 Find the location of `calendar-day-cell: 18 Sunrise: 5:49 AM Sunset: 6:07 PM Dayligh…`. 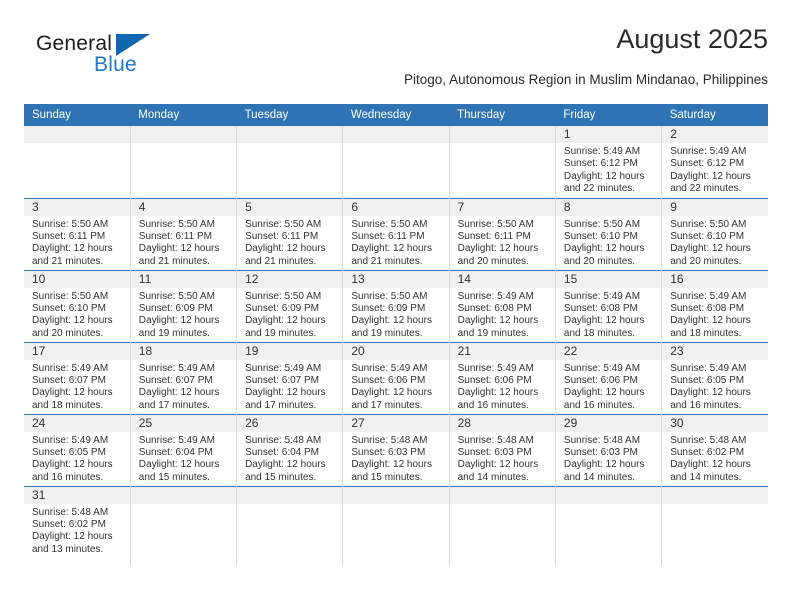

calendar-day-cell: 18 Sunrise: 5:49 AM Sunset: 6:07 PM Dayligh… is located at coordinates (184, 377).